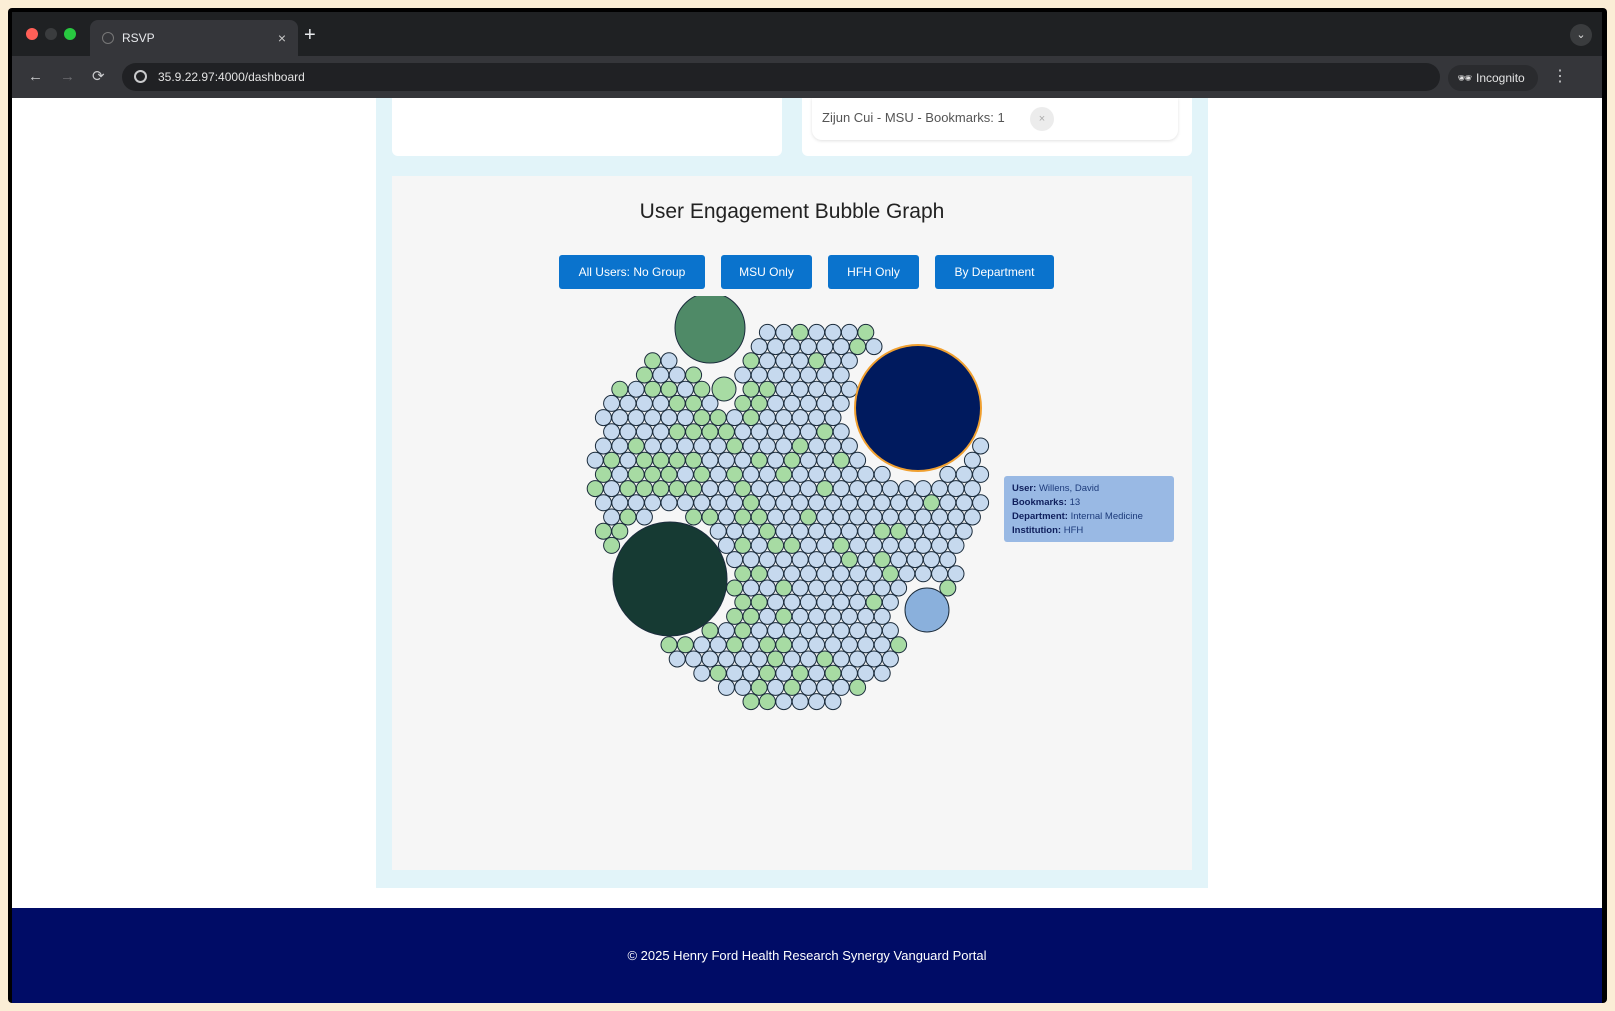 Image resolution: width=1615 pixels, height=1011 pixels. Describe the element at coordinates (1493, 78) in the screenshot. I see `incognito-indicator: 🕶 Incognito` at that location.